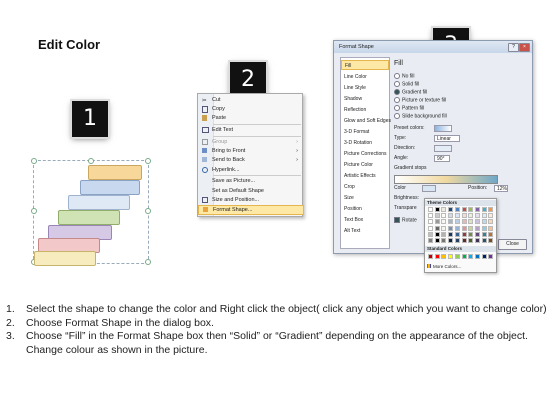 This screenshot has width=560, height=420. I want to click on menu-item-copy: Copy, so click(250, 109).